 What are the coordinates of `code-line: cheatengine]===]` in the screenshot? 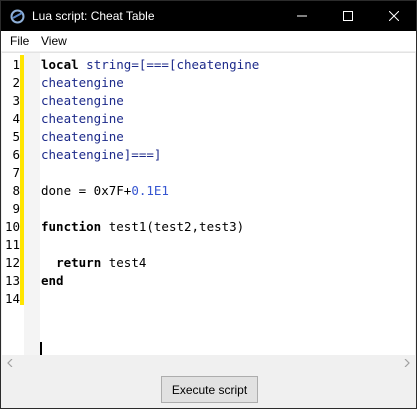 It's located at (101, 155).